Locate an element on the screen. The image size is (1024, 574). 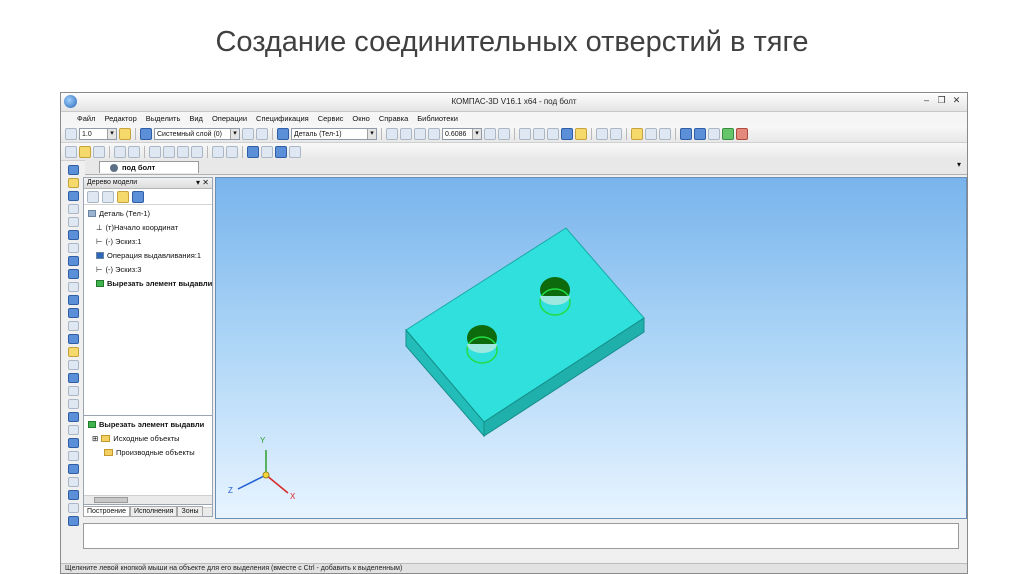
cut-icon is located at coordinates (155, 151).